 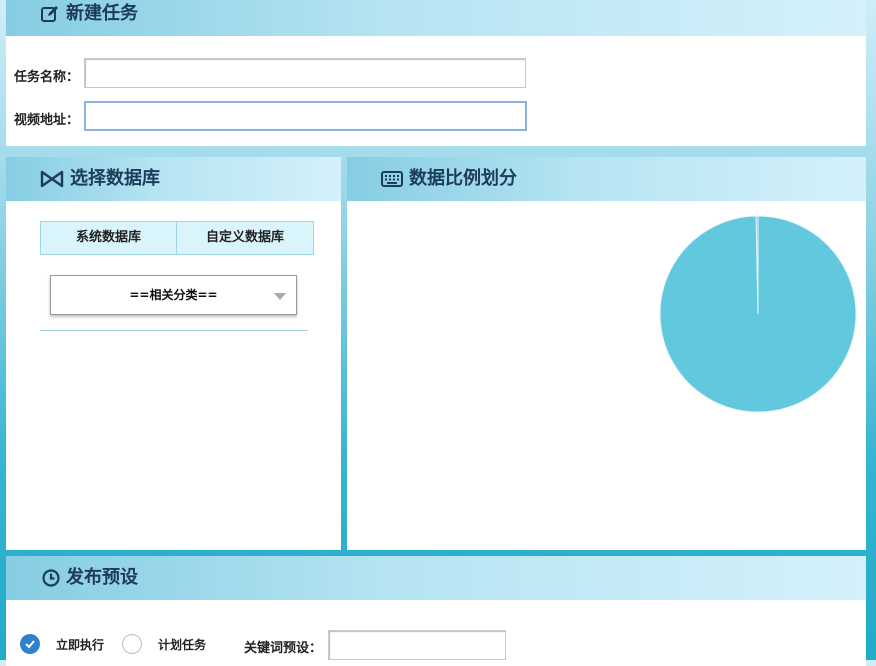 I want to click on ratio-pie-chart, so click(x=758, y=314).